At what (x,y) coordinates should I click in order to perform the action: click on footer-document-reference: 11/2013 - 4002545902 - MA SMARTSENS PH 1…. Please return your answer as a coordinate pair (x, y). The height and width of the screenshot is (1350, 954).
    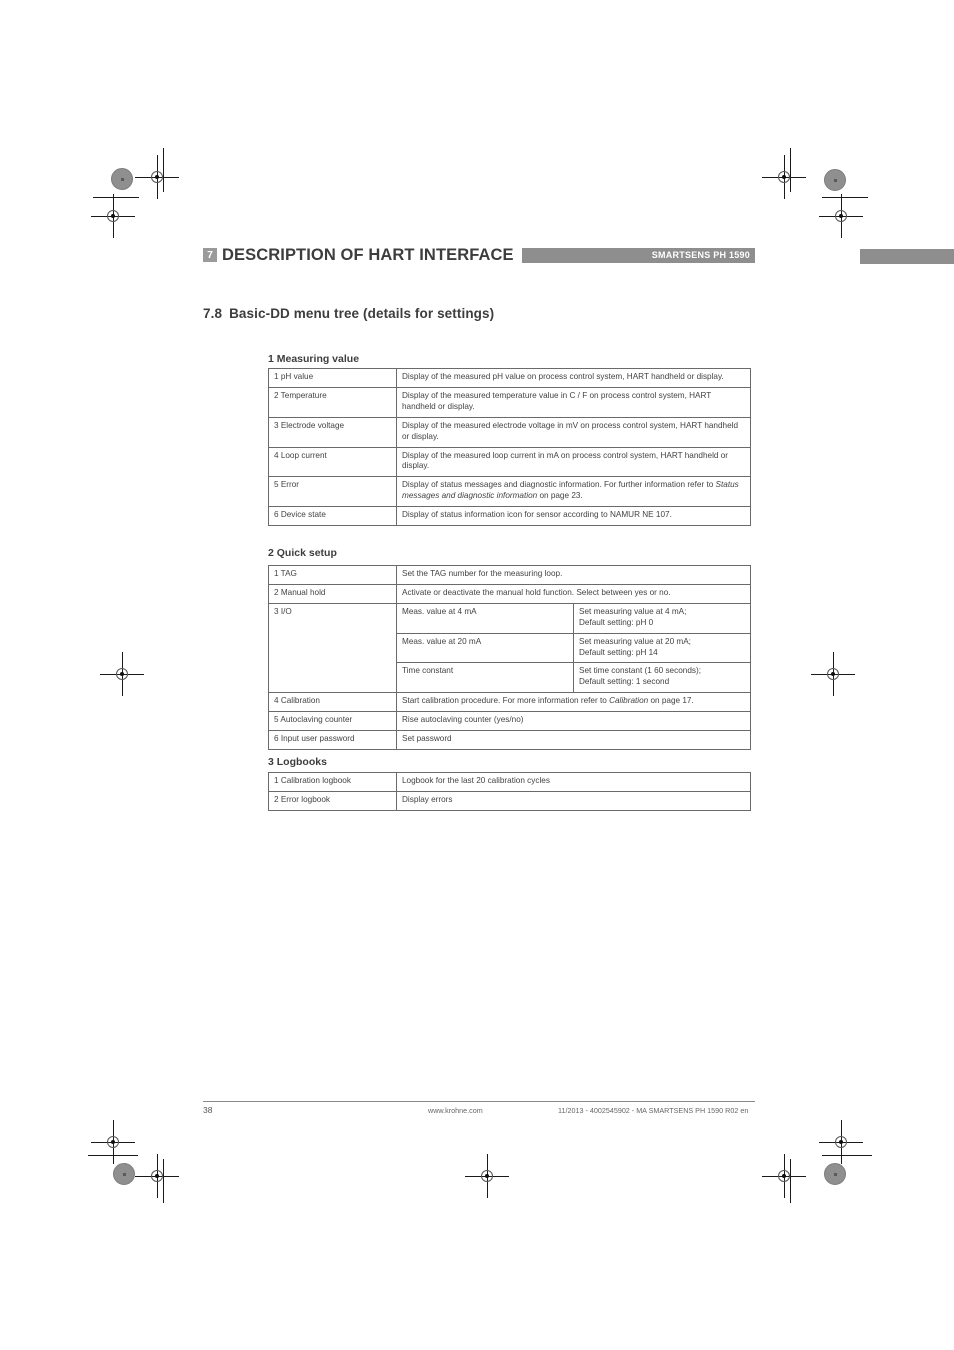
    Looking at the image, I should click on (653, 1110).